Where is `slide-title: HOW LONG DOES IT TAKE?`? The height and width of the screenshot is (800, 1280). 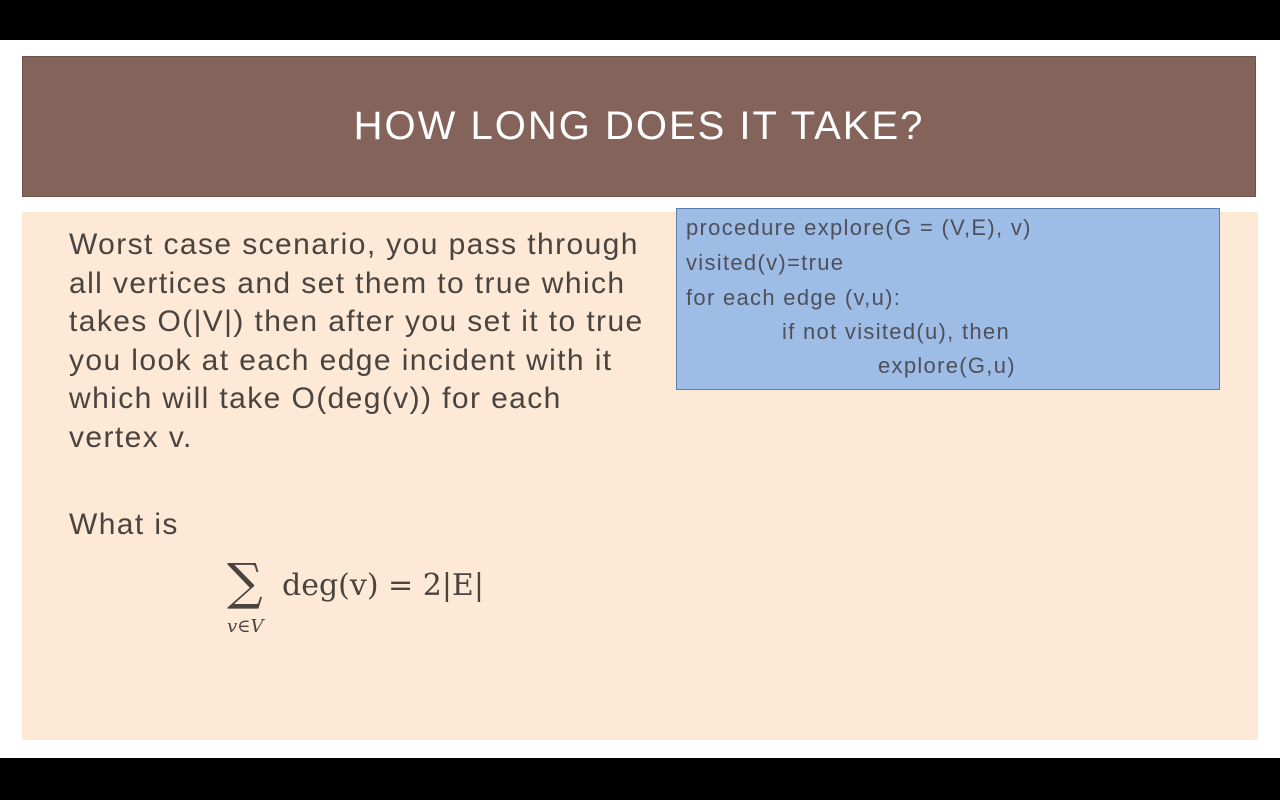
slide-title: HOW LONG DOES IT TAKE? is located at coordinates (639, 126).